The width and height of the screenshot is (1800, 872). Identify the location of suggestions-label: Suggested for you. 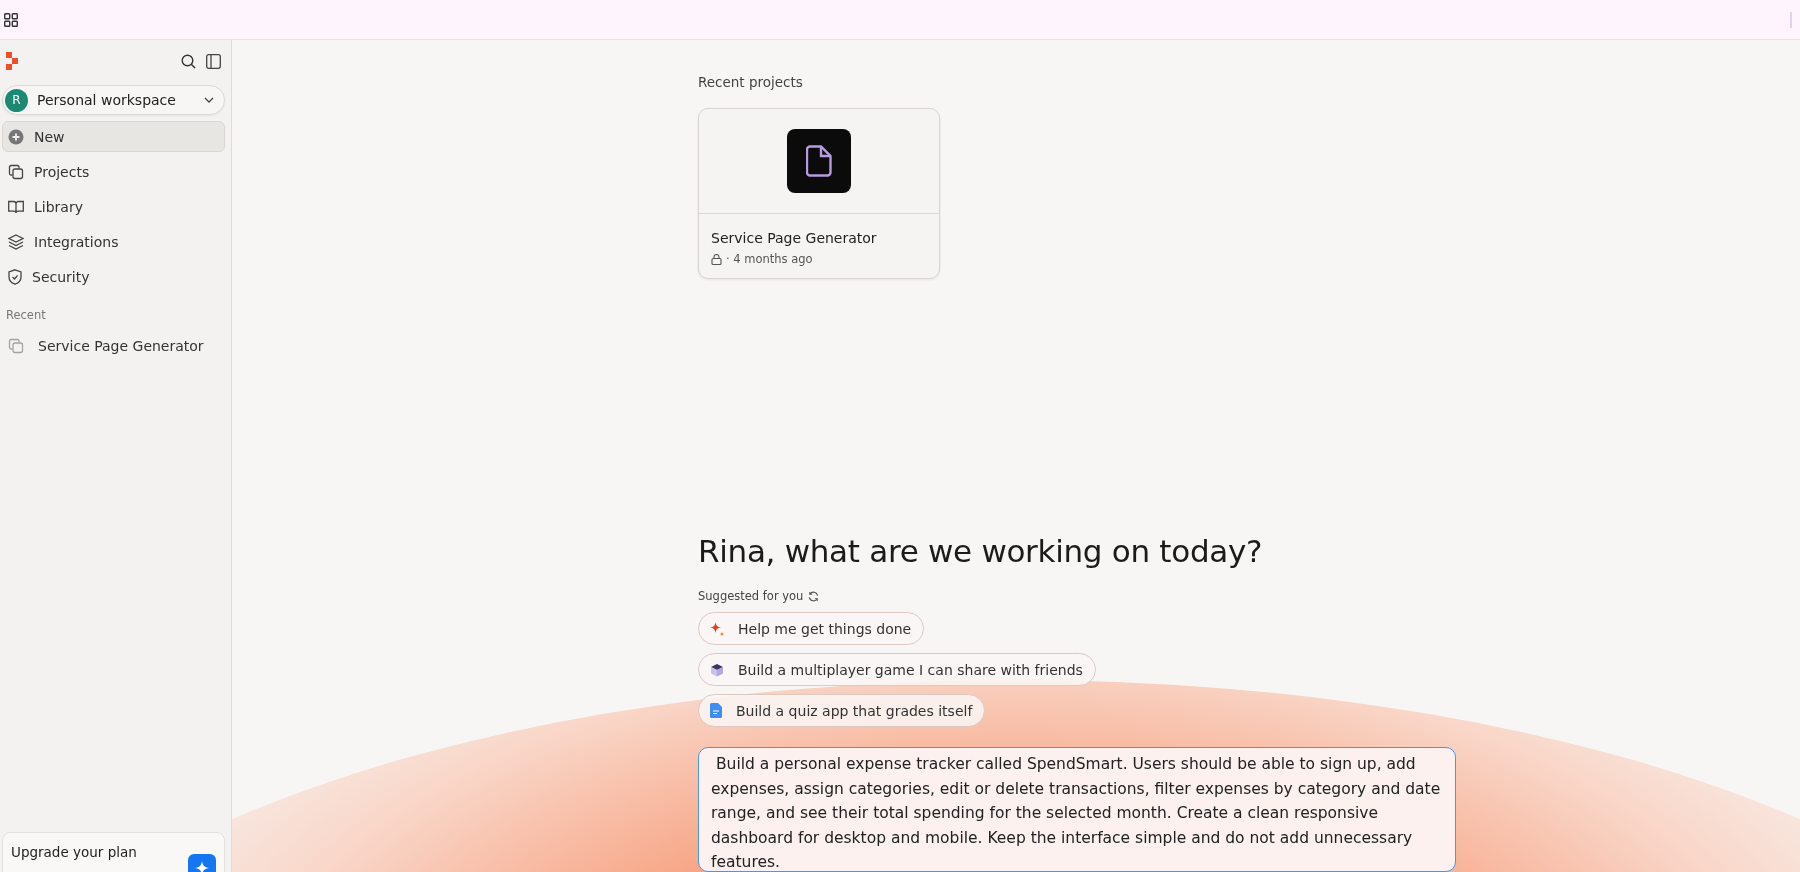
(751, 596).